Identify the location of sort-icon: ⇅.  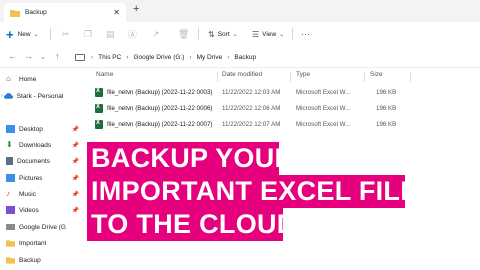
(211, 34).